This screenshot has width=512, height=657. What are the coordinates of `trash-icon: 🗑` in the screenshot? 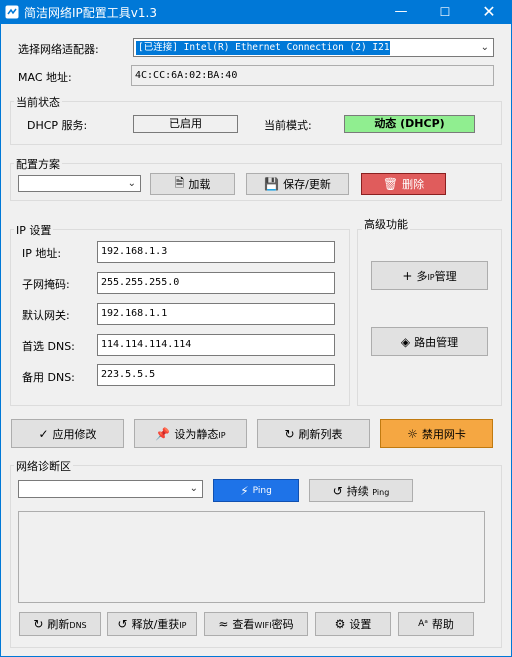 It's located at (390, 184).